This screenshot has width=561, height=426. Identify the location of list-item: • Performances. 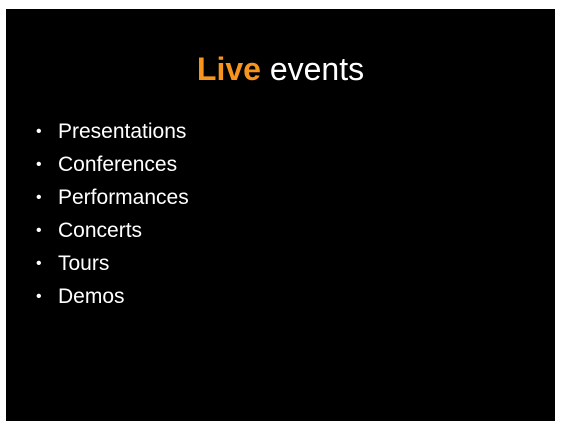
(112, 197).